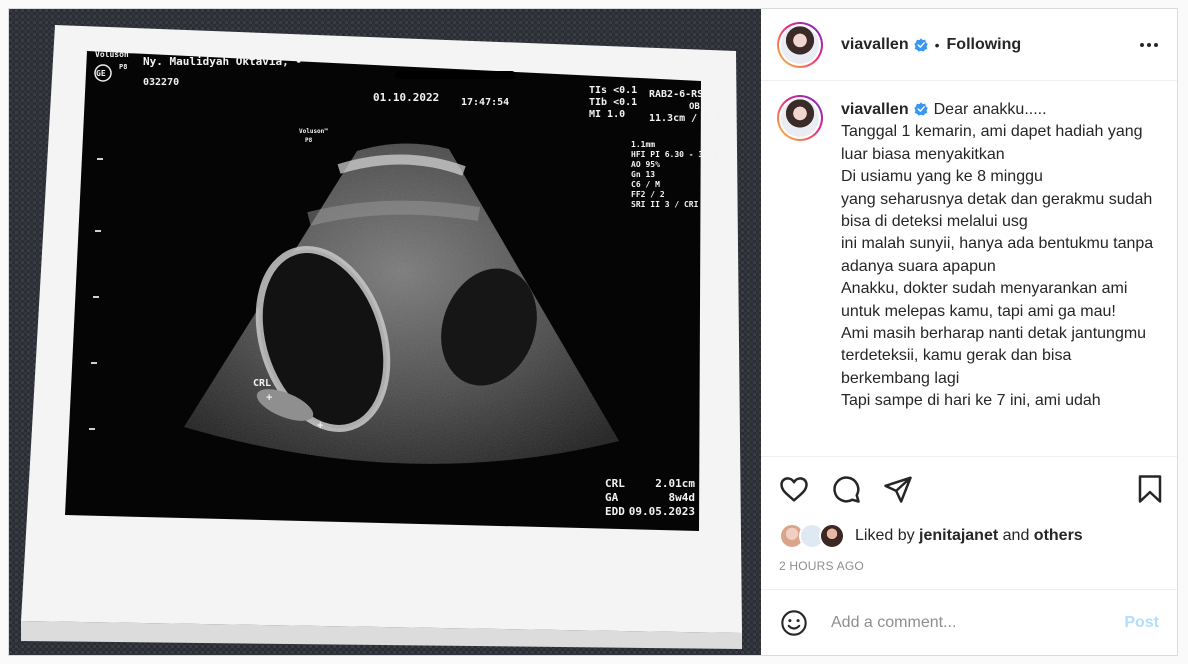  Describe the element at coordinates (675, 483) in the screenshot. I see `measurement-value: 2.01cm` at that location.